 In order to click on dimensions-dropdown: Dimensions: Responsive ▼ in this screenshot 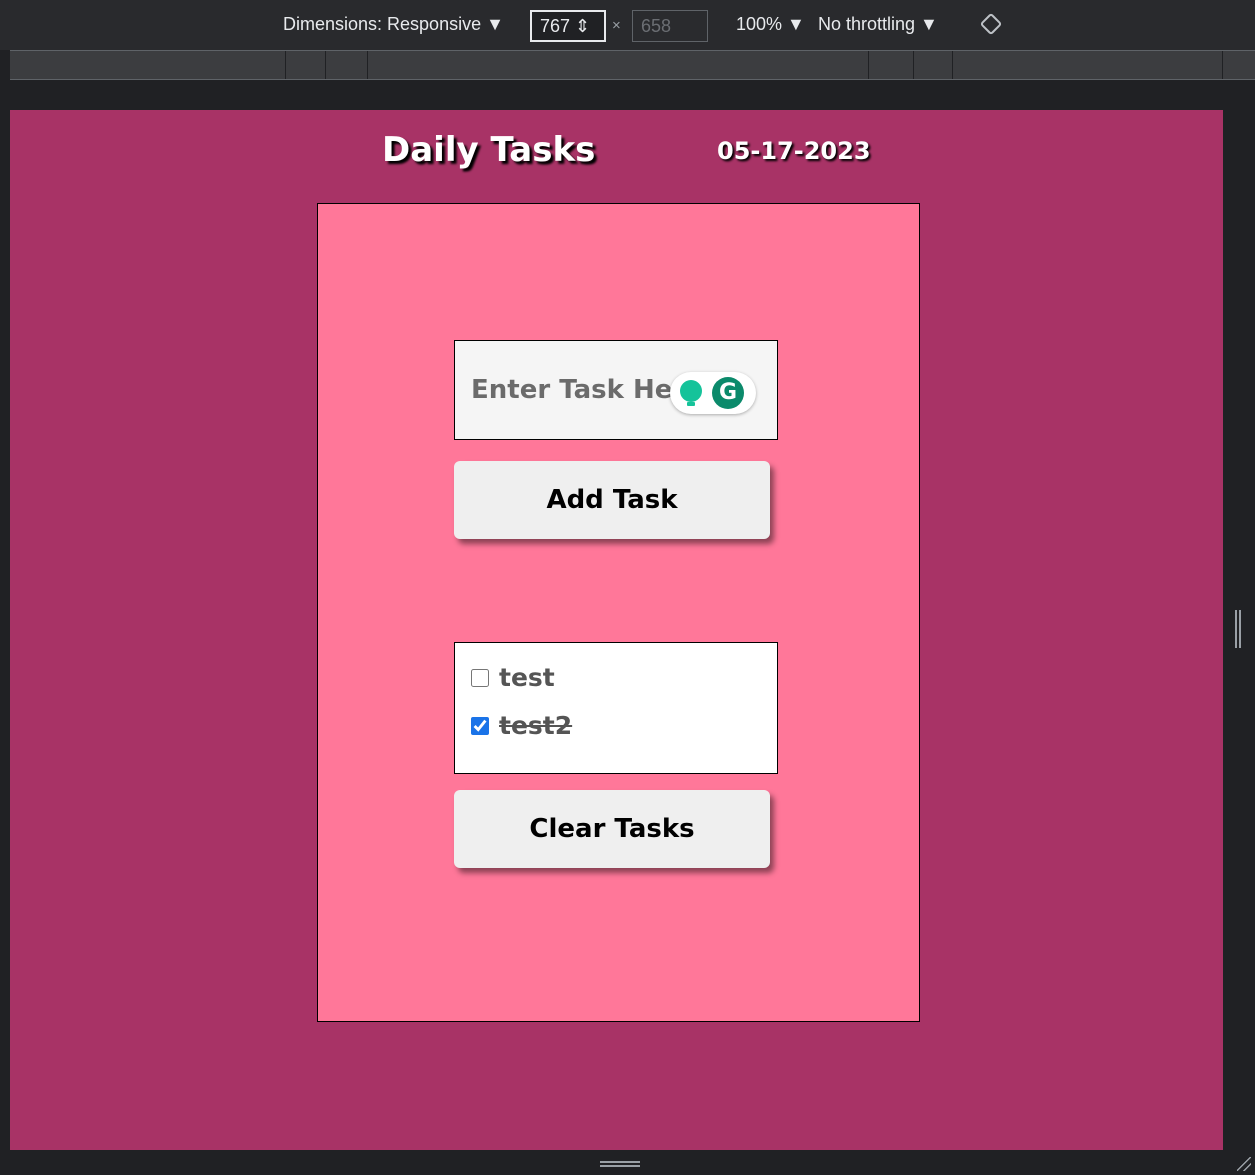, I will do `click(393, 24)`.